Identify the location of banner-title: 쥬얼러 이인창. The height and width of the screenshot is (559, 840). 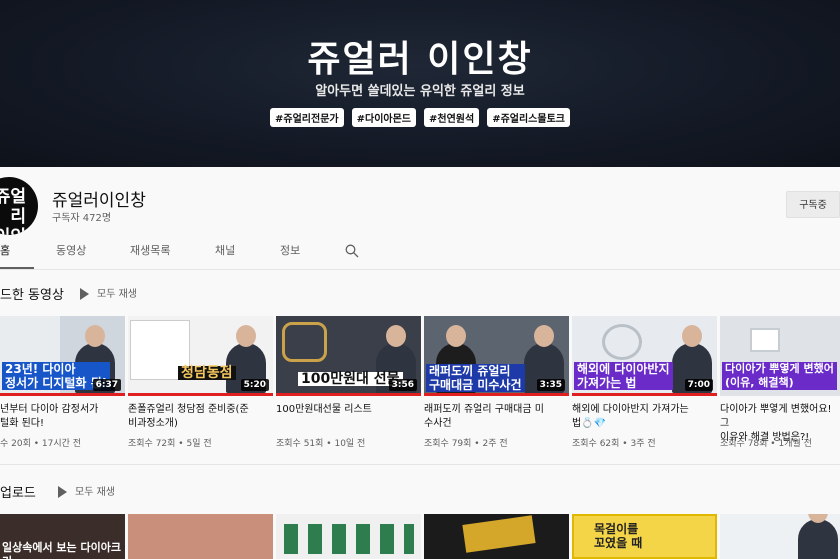
(420, 59).